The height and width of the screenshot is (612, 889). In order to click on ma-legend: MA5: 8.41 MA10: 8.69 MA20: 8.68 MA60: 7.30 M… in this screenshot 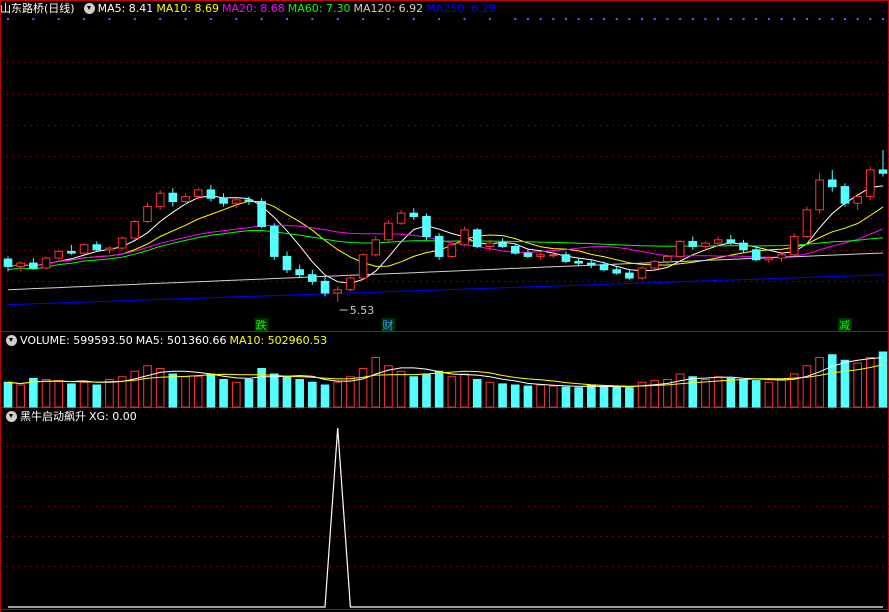, I will do `click(298, 8)`.